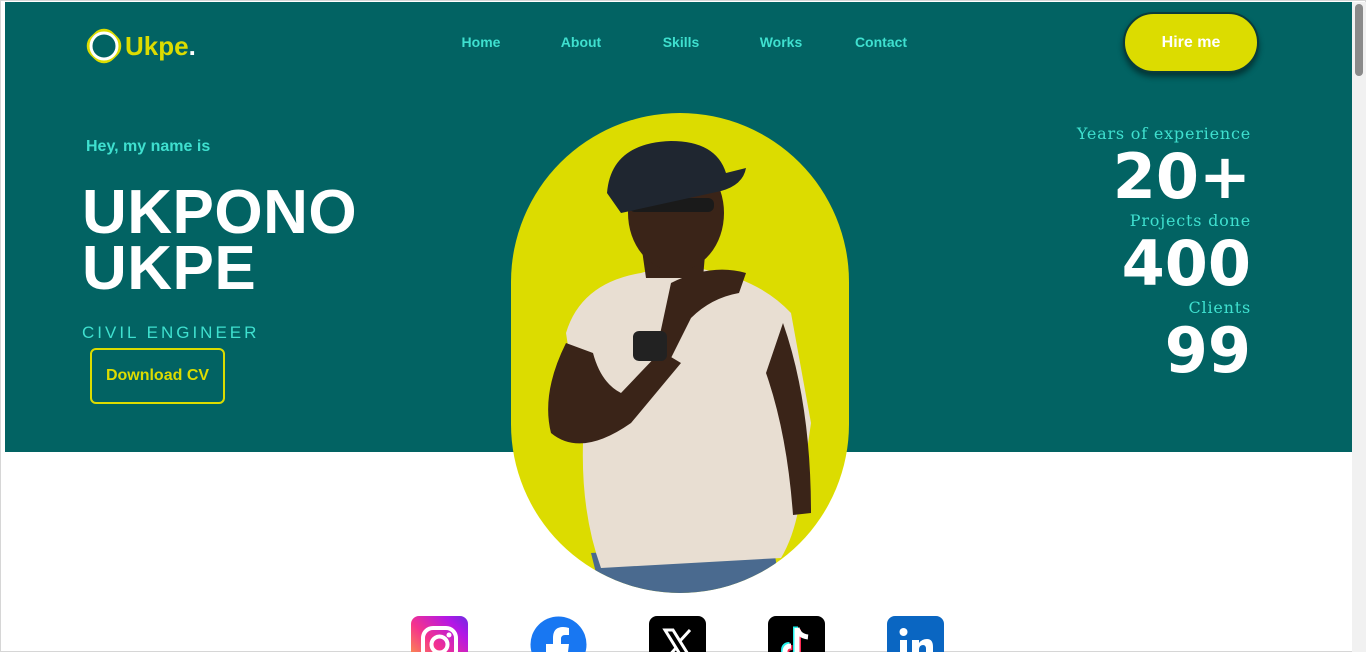  I want to click on tiktok-icon, so click(796, 634).